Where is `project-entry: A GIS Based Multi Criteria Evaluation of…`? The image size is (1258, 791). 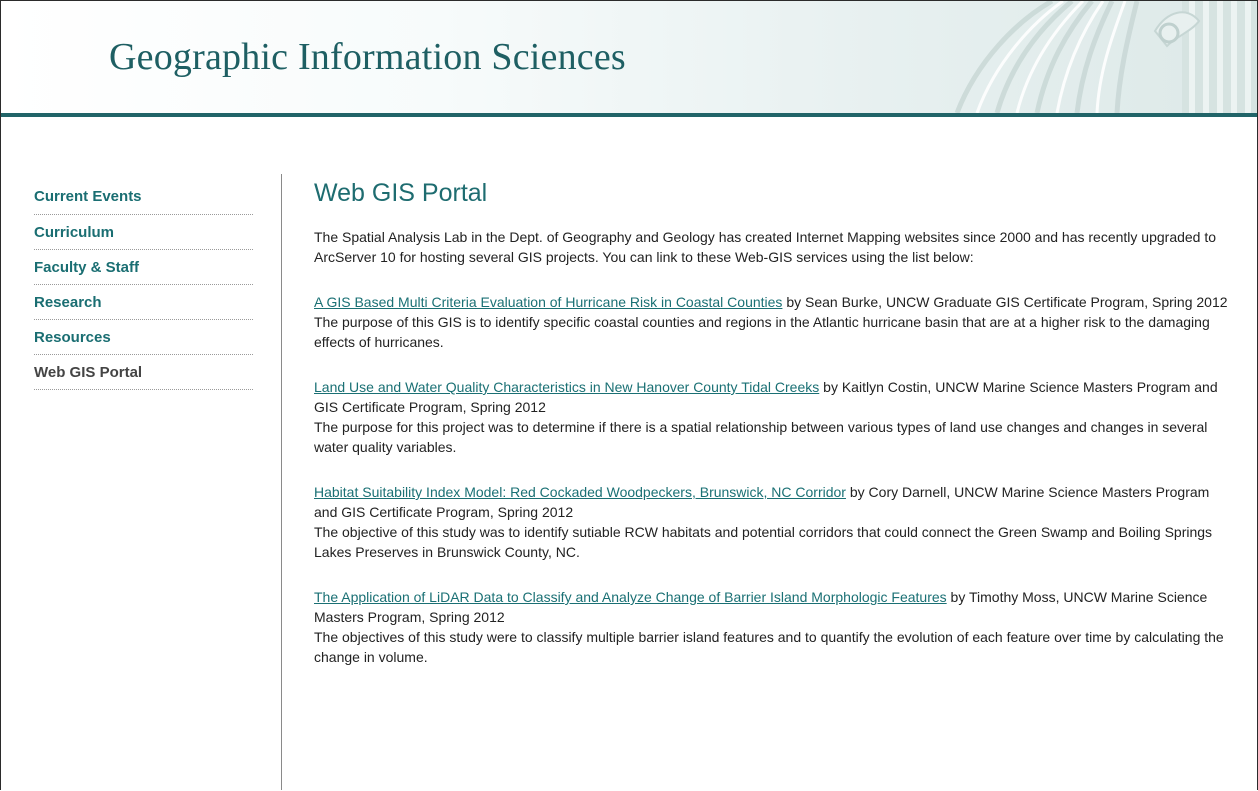 project-entry: A GIS Based Multi Criteria Evaluation of… is located at coordinates (774, 322).